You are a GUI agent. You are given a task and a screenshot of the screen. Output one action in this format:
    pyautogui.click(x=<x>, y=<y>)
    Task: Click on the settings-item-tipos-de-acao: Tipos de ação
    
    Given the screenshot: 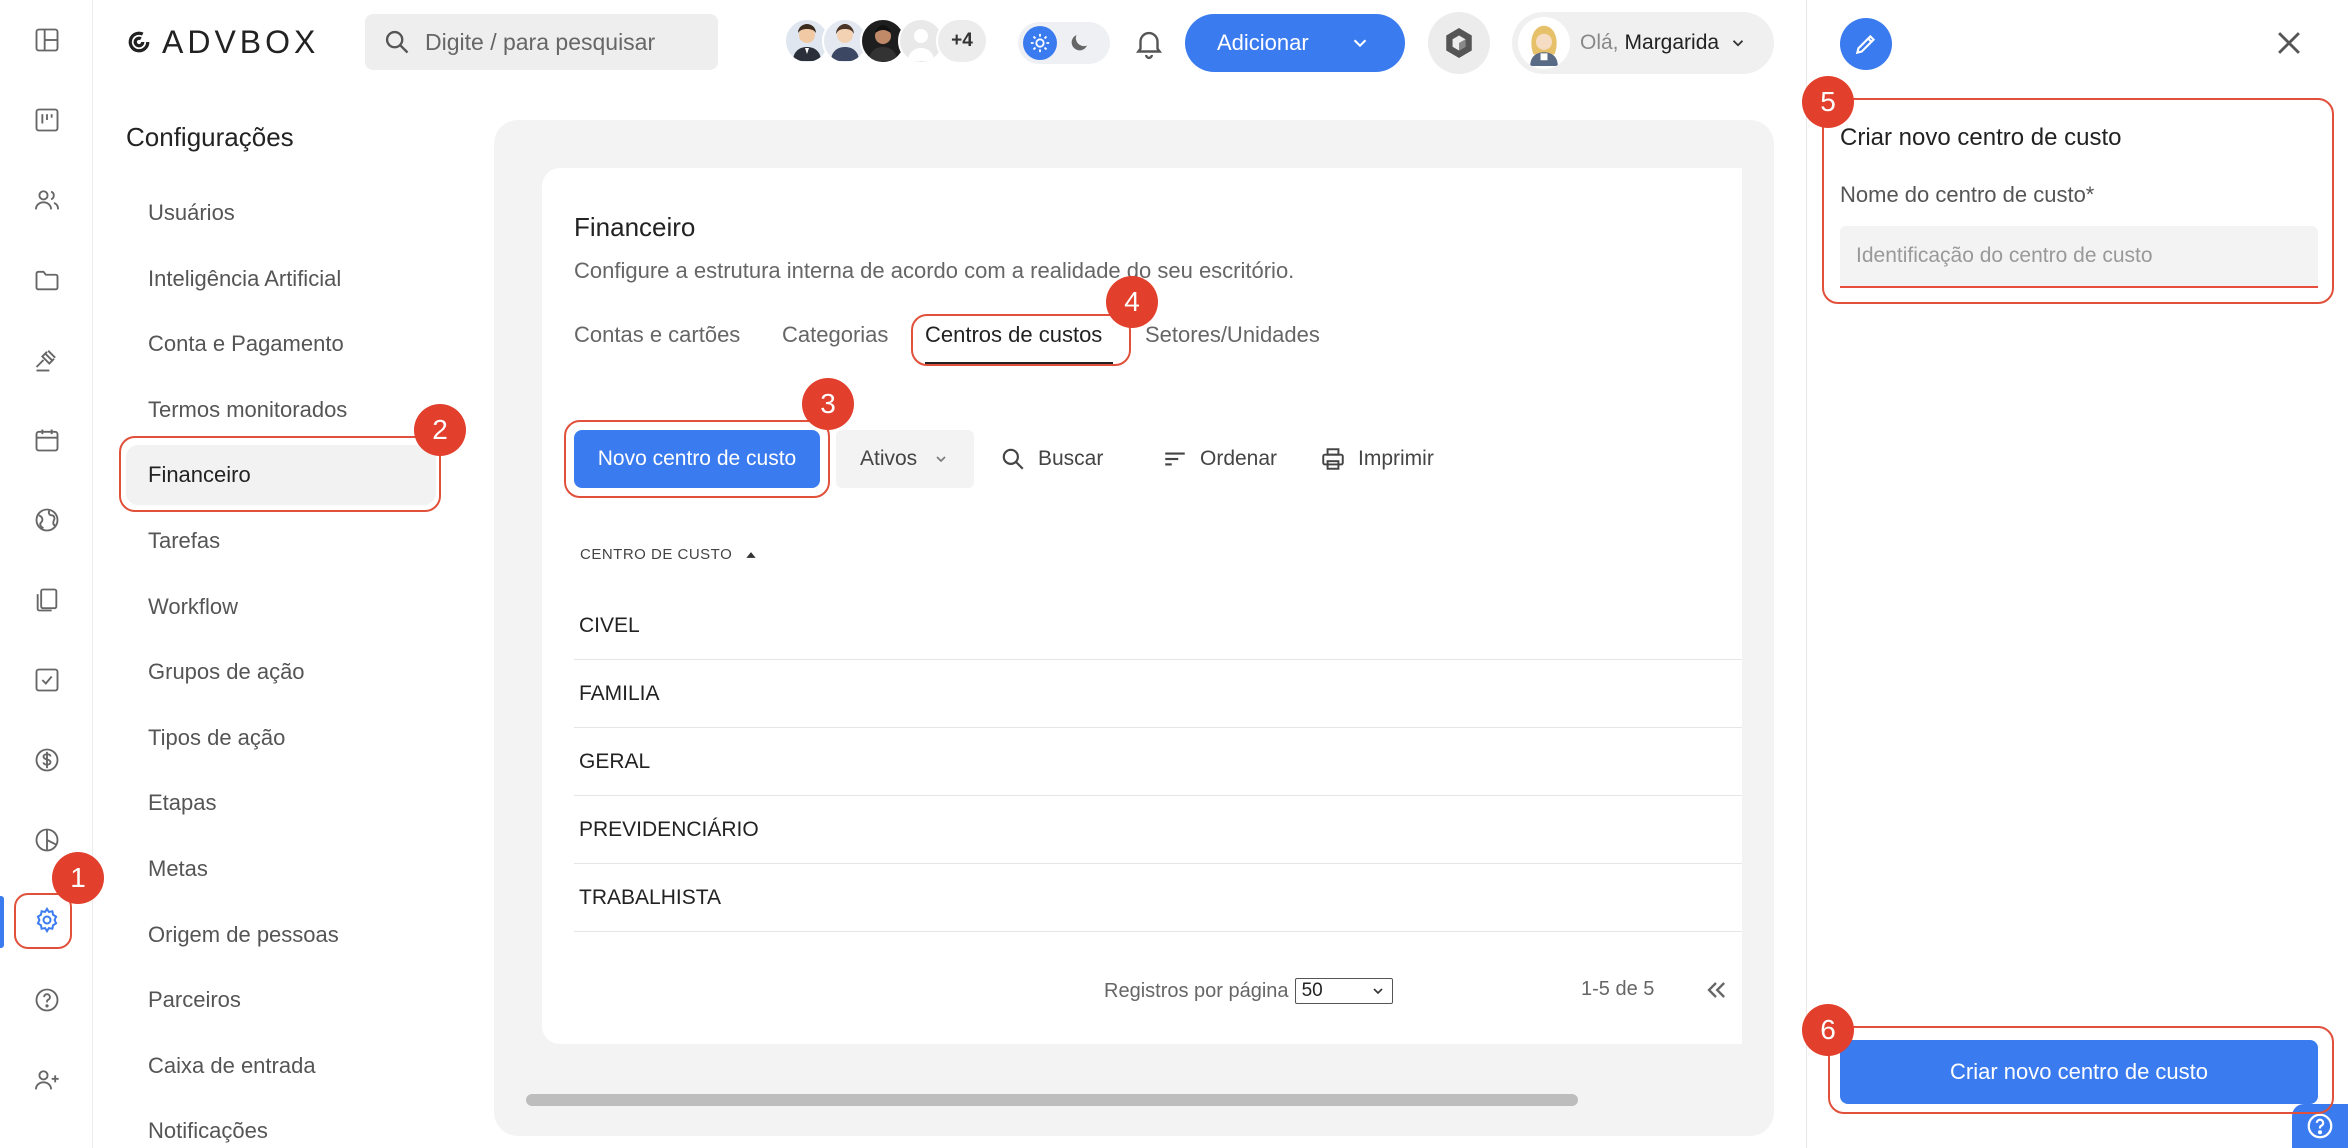 What is the action you would take?
    pyautogui.click(x=281, y=738)
    